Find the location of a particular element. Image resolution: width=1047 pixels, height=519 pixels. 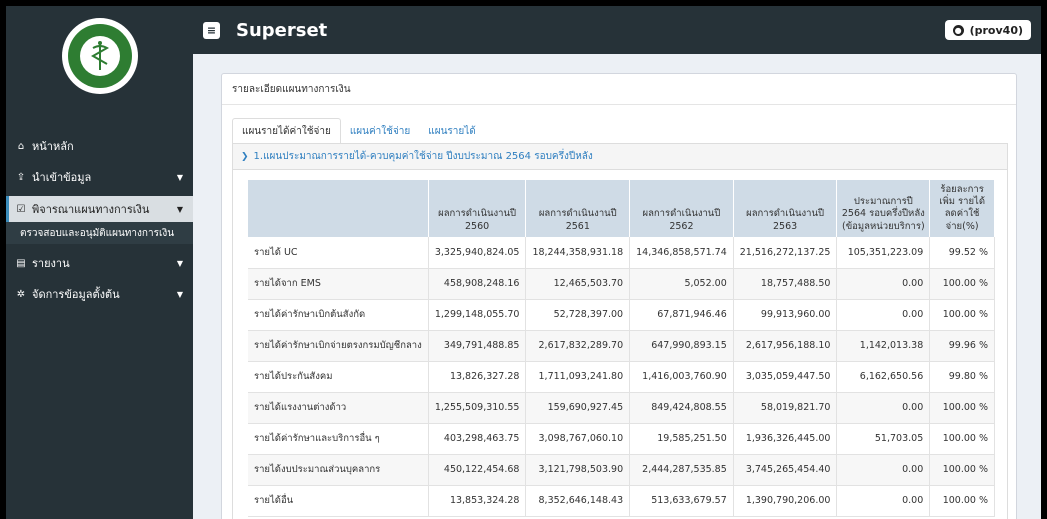

row-label: รายได้ประกันสังคม is located at coordinates (338, 377).